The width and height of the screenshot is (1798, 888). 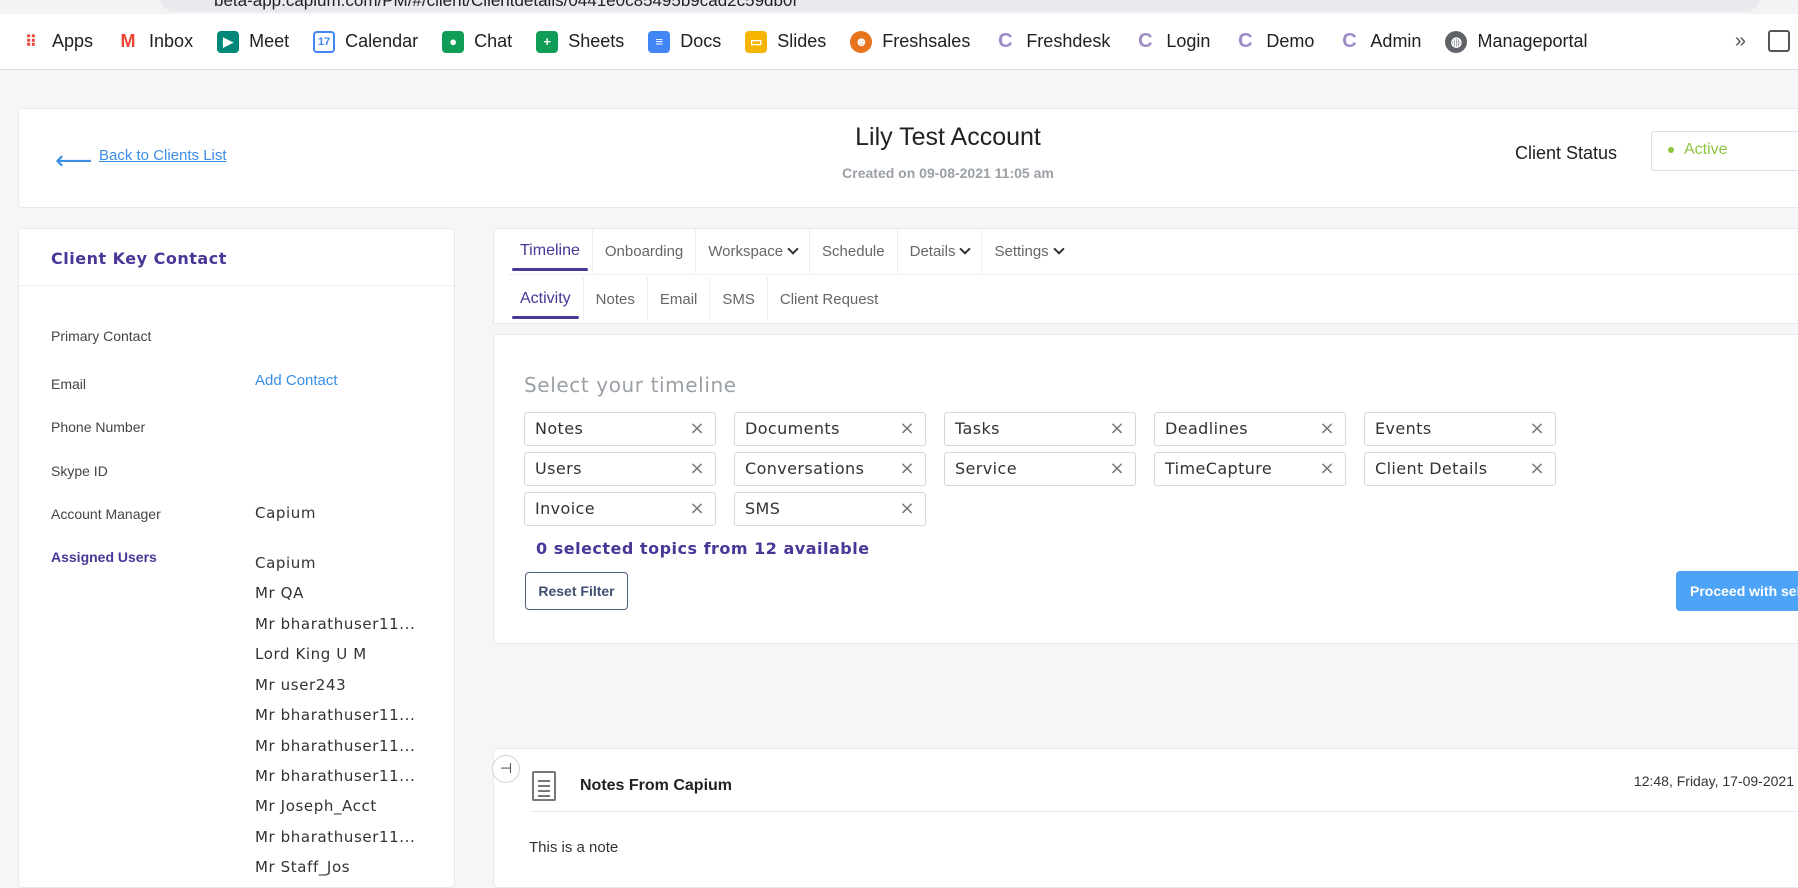 I want to click on bookmark-freshdesk: C Freshdesk, so click(x=1052, y=41).